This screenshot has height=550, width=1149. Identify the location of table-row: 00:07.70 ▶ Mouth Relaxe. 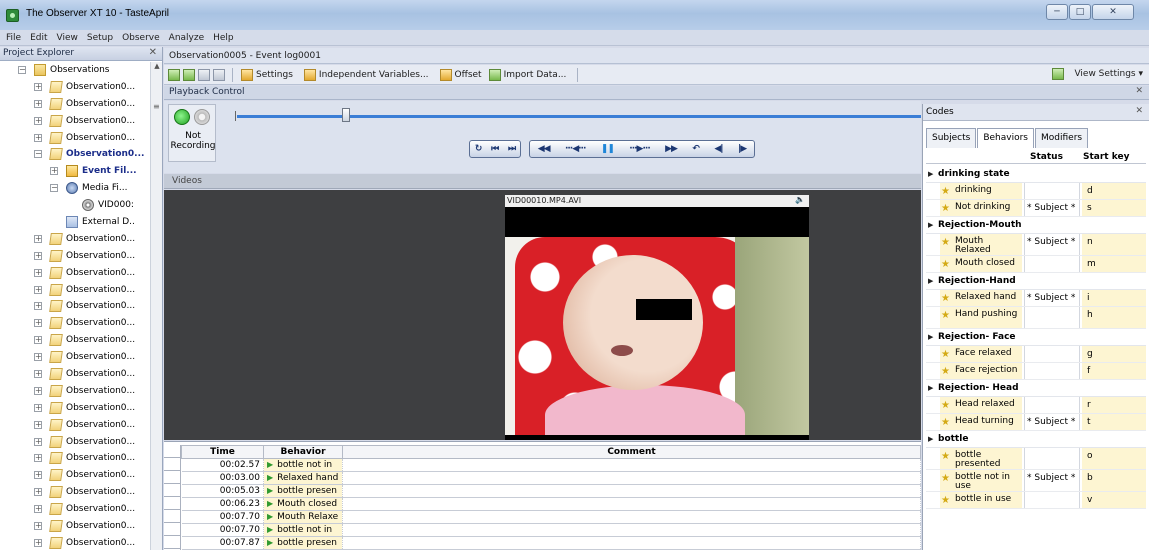
(551, 517).